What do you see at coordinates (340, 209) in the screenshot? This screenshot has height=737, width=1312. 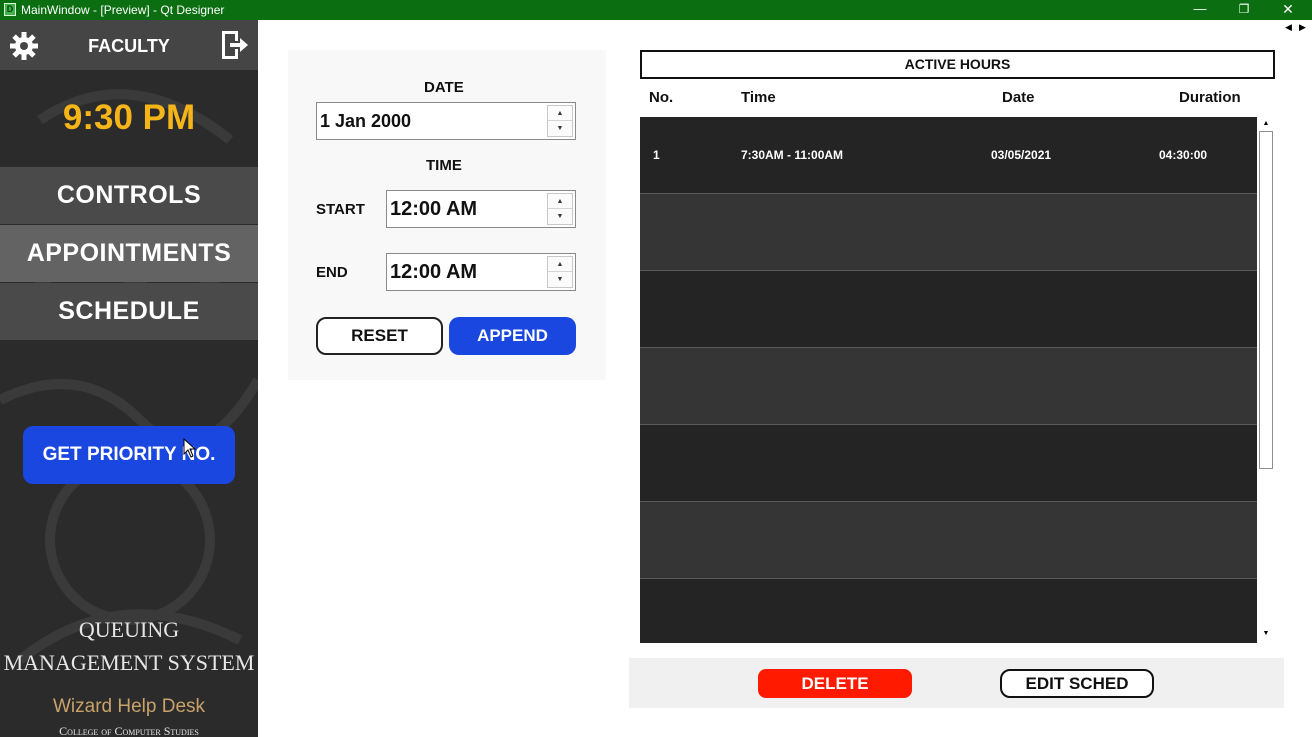 I see `start-label: START` at bounding box center [340, 209].